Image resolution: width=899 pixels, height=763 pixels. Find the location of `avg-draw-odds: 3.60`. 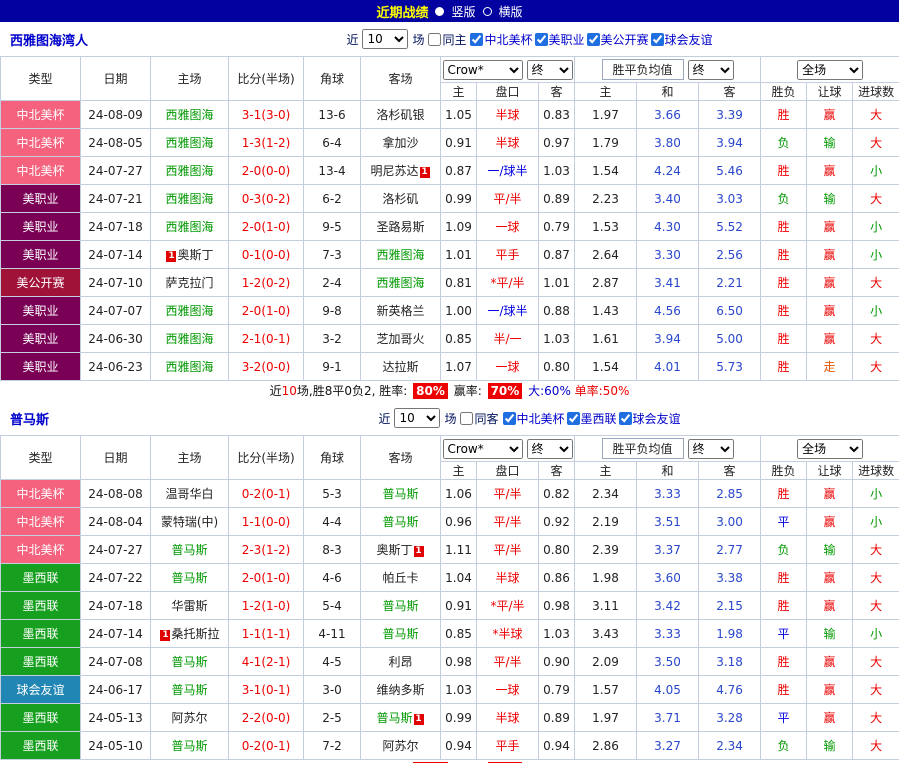

avg-draw-odds: 3.60 is located at coordinates (668, 577).